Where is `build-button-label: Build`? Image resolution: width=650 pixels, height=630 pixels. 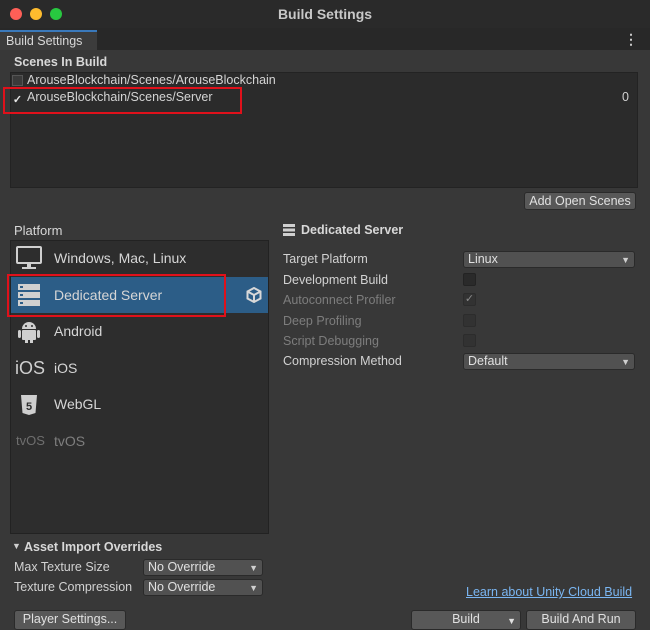
build-button-label: Build is located at coordinates (466, 619).